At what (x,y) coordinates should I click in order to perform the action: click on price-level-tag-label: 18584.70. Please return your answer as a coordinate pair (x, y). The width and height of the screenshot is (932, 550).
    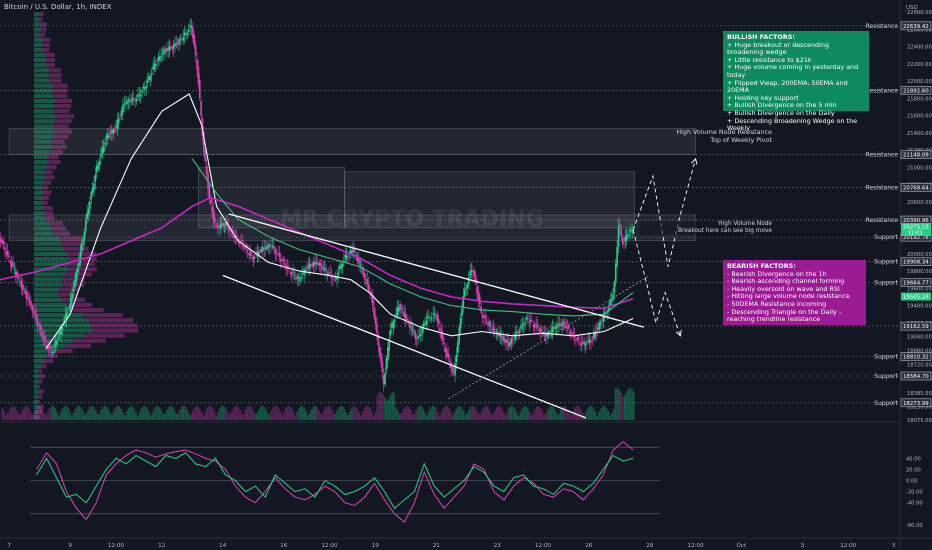
    Looking at the image, I should click on (916, 377).